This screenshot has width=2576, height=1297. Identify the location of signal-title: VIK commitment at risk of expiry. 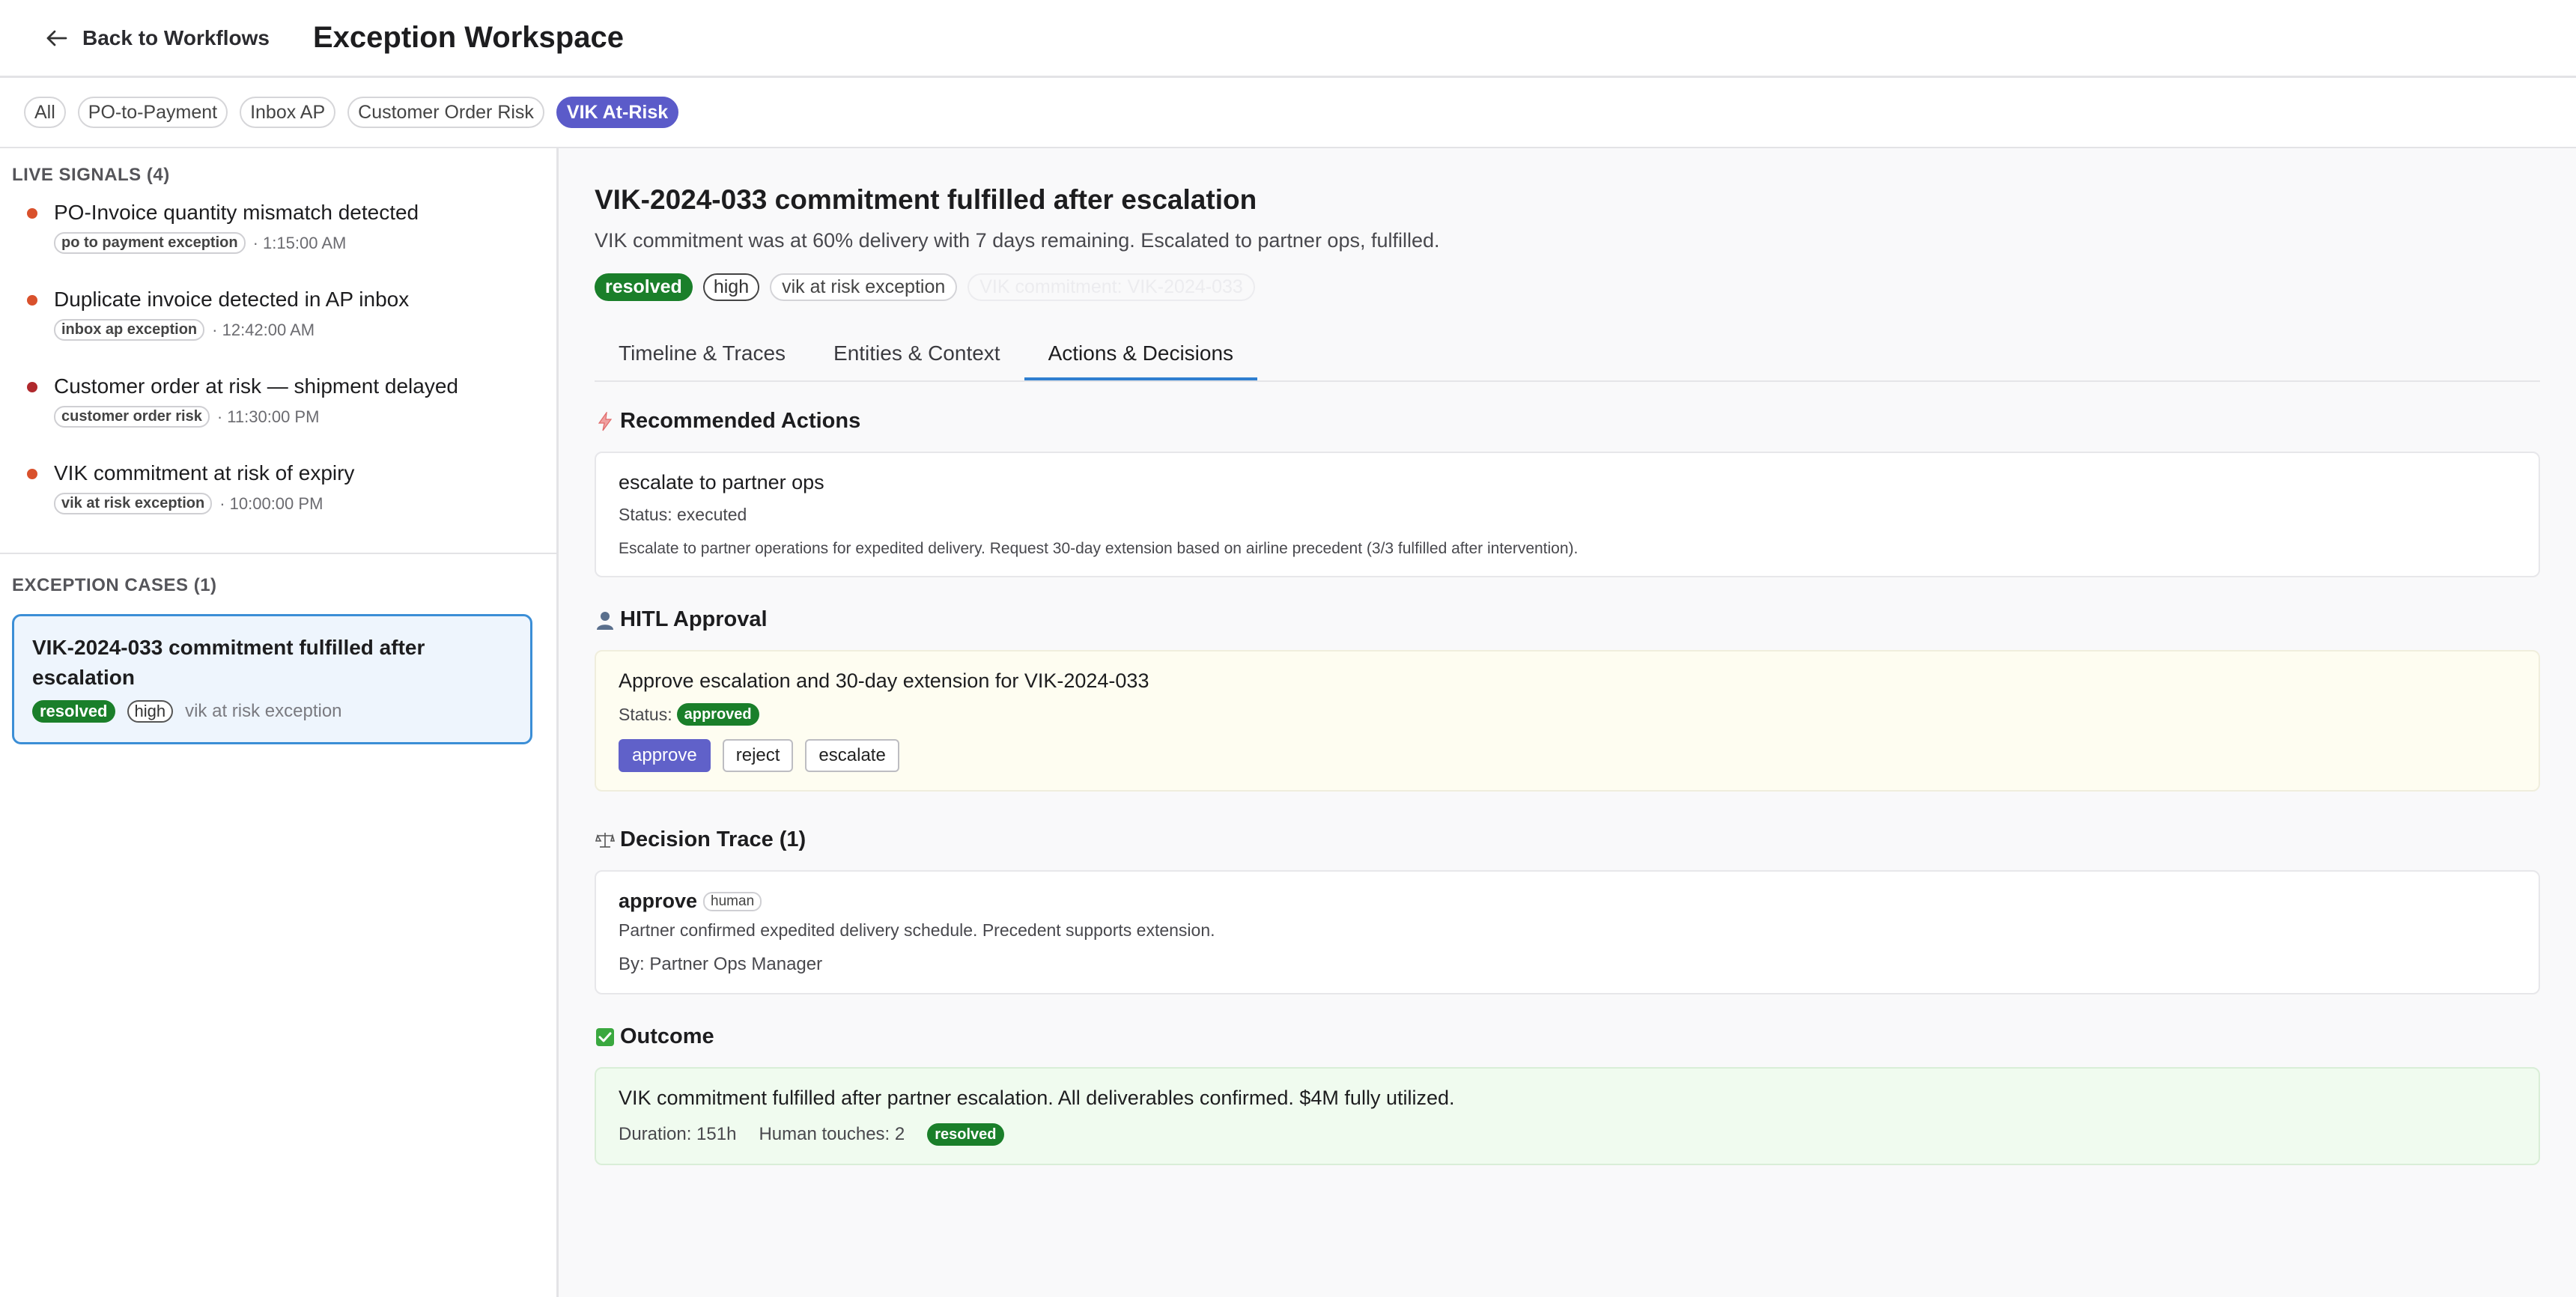
(204, 473).